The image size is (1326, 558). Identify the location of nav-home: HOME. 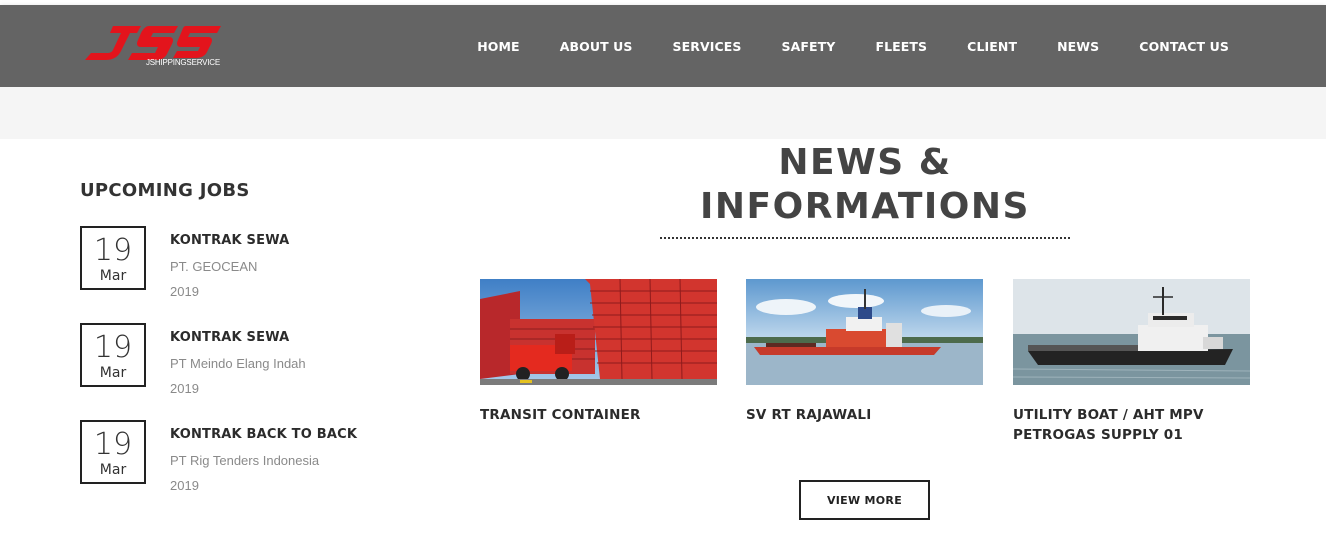
(498, 46).